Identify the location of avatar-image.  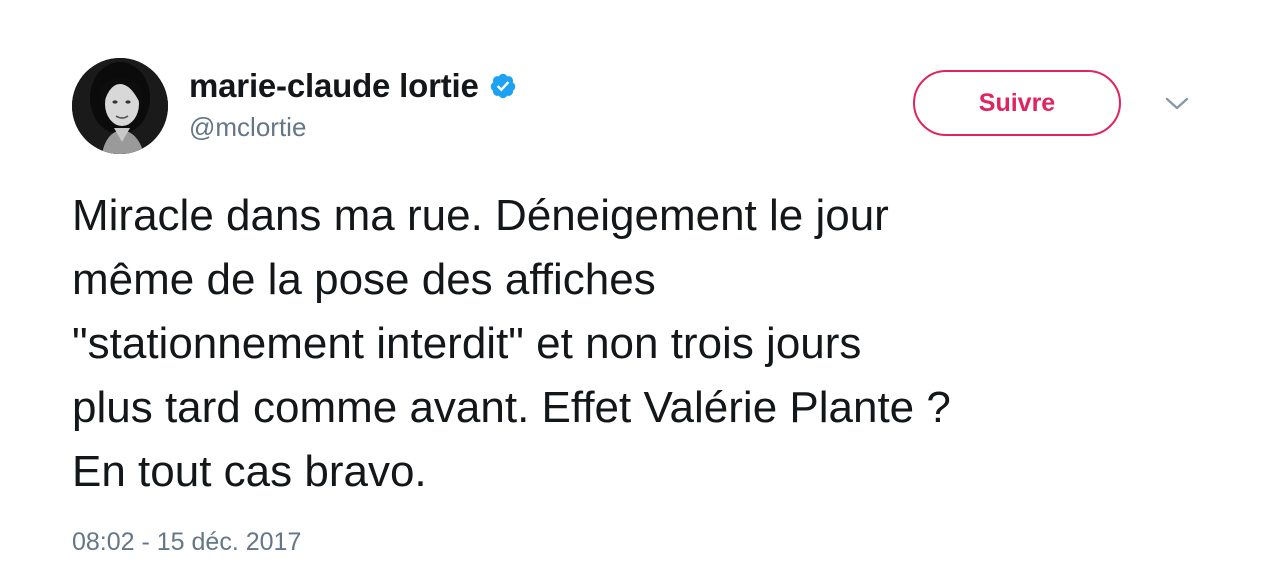
(120, 106).